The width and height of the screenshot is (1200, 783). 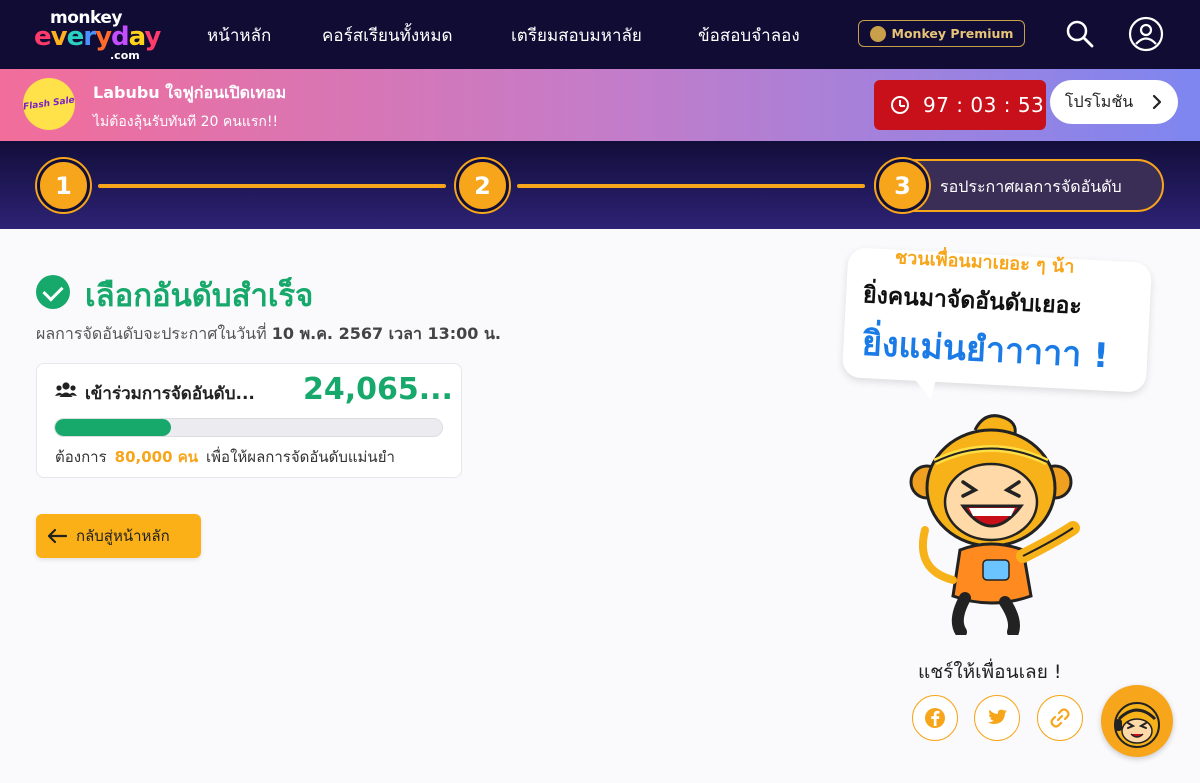 I want to click on timer-hours: 97, so click(x=936, y=105).